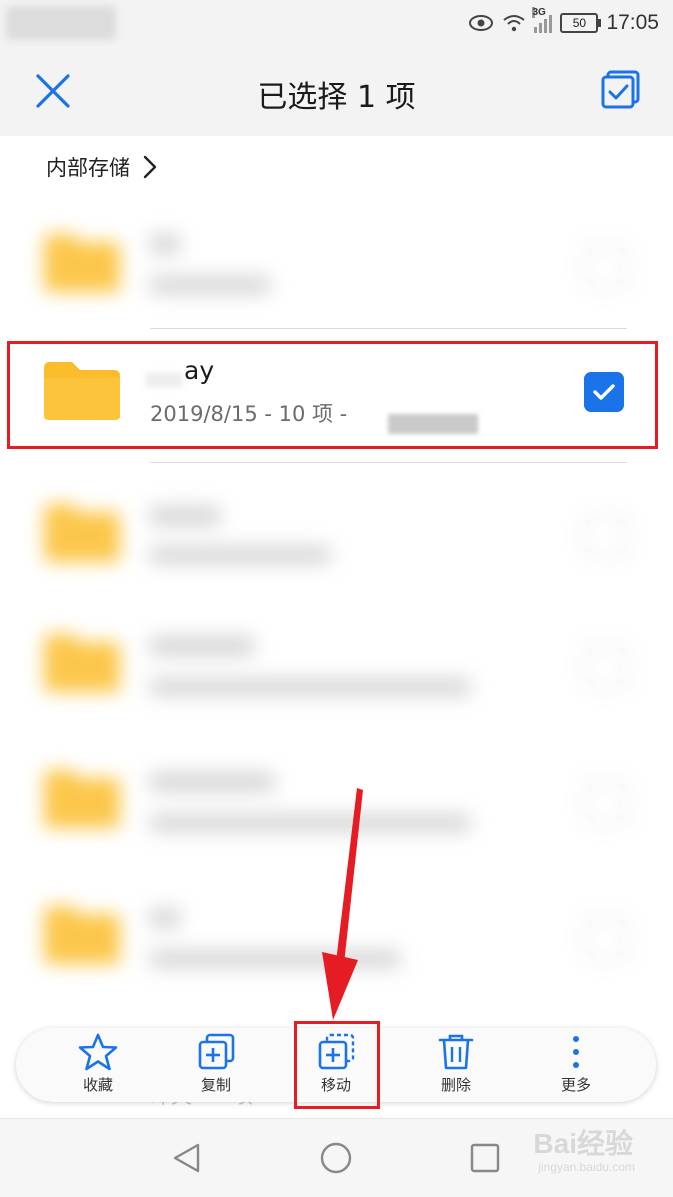  I want to click on home-circle-icon, so click(336, 1158).